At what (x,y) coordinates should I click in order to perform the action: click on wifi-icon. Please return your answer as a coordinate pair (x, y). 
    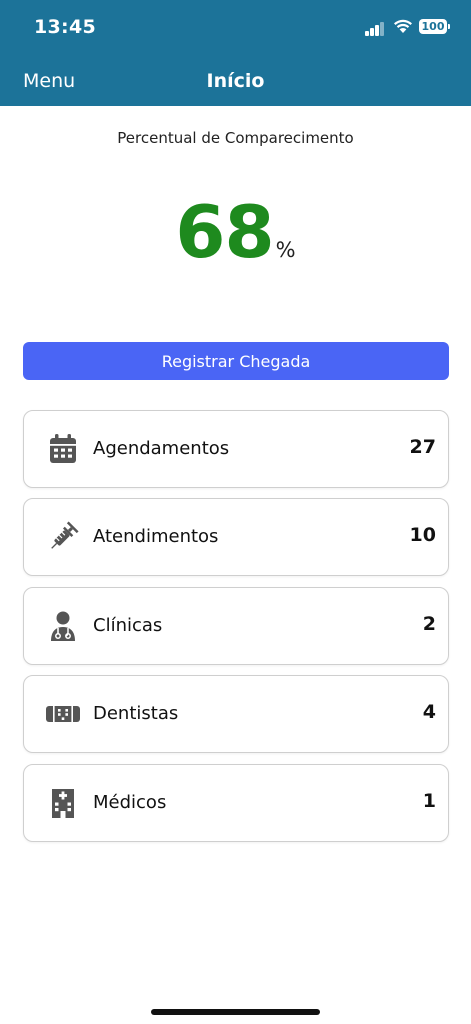
    Looking at the image, I should click on (403, 26).